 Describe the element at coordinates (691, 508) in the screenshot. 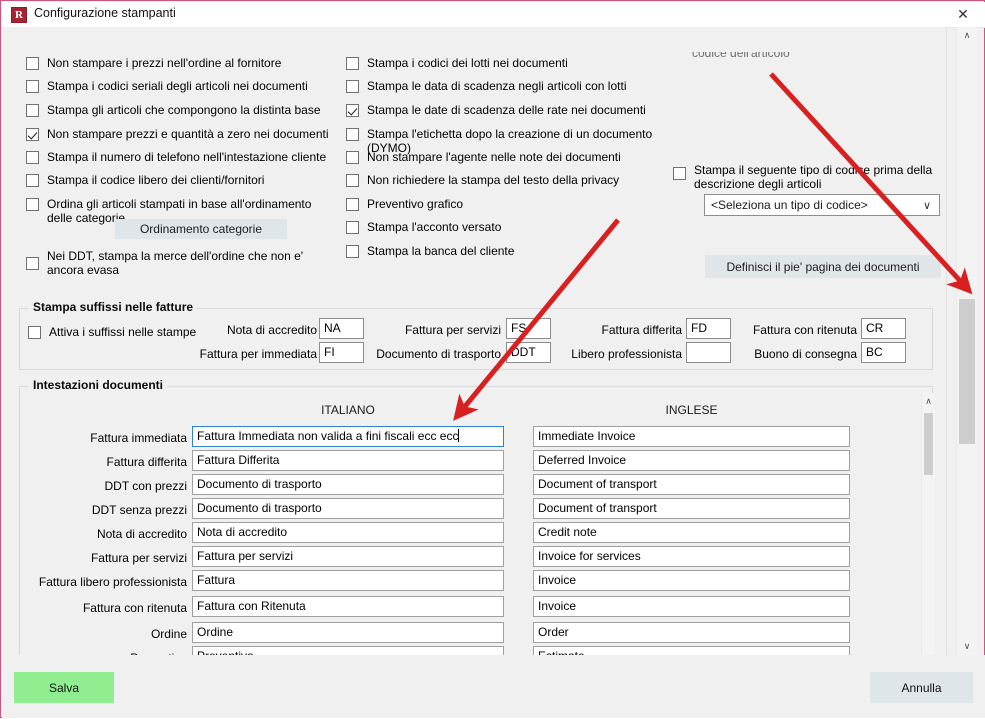

I see `input-en-ddt-senza-prezzi: Document of transport` at that location.